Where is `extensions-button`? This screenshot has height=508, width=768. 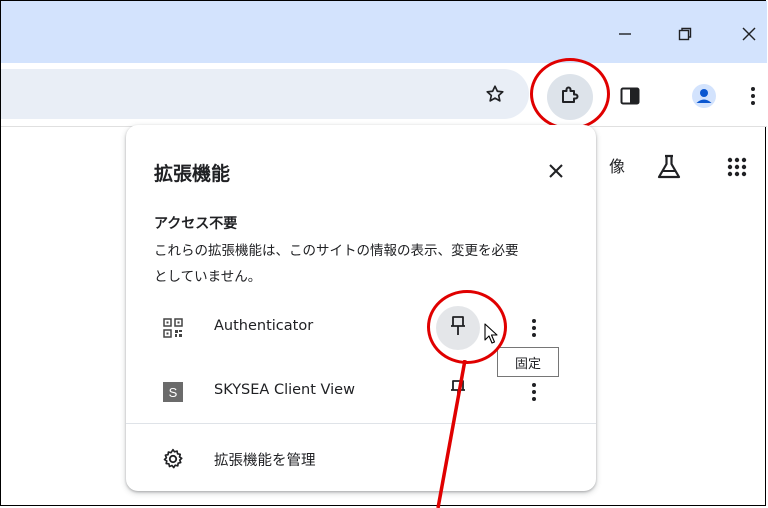
extensions-button is located at coordinates (570, 97).